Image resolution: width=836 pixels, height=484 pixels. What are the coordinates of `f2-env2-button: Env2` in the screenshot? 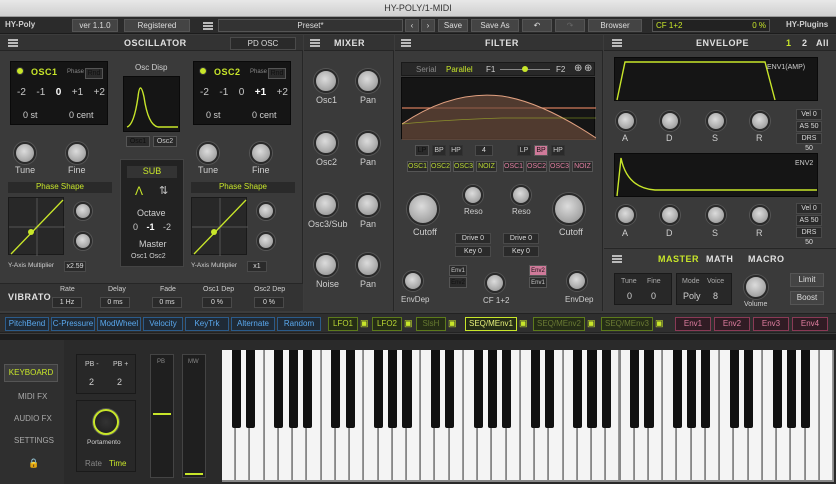 It's located at (538, 270).